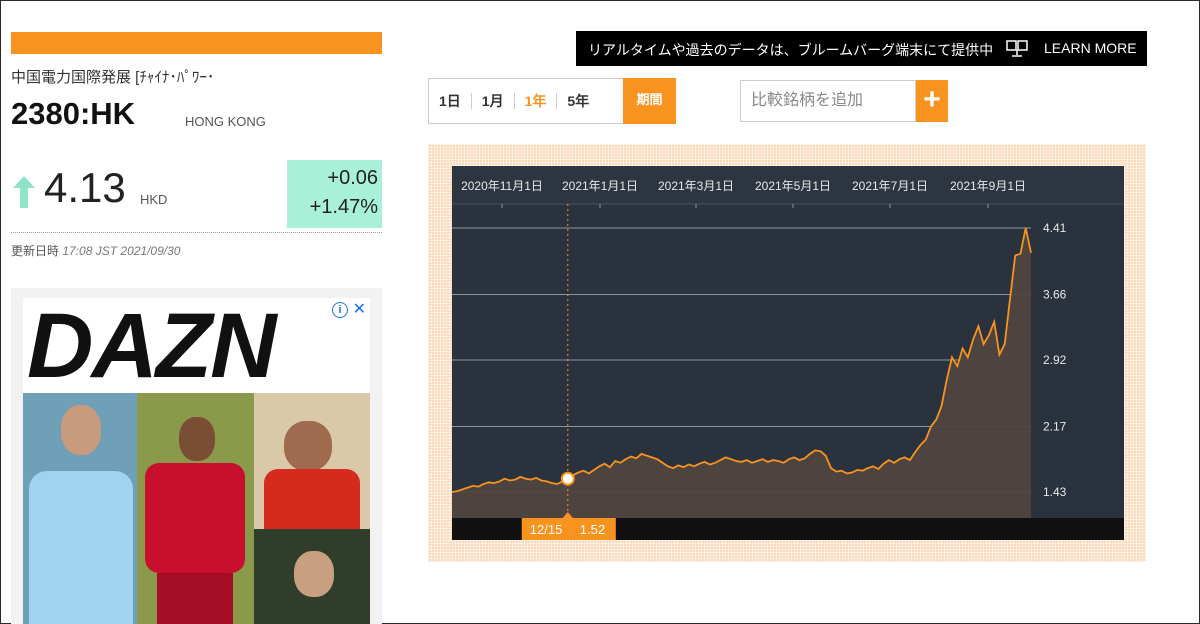 The width and height of the screenshot is (1200, 624). Describe the element at coordinates (696, 186) in the screenshot. I see `x-tick-label: 2021年3月1日` at that location.